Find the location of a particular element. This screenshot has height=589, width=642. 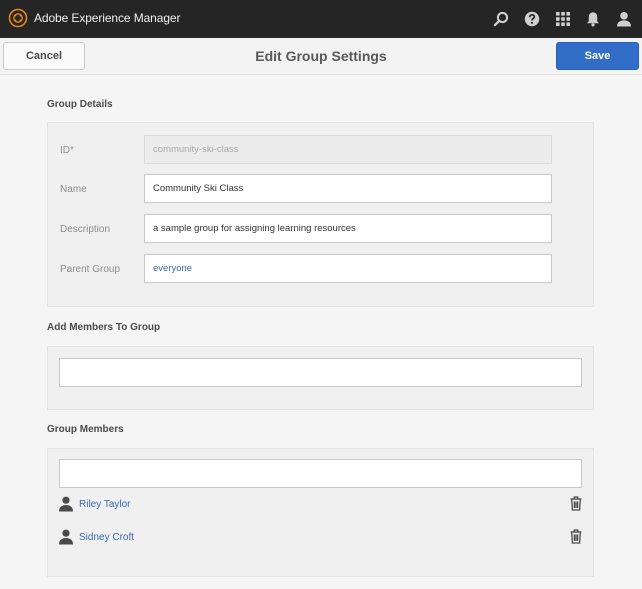

top-bar: Adobe Experience Manager is located at coordinates (321, 19).